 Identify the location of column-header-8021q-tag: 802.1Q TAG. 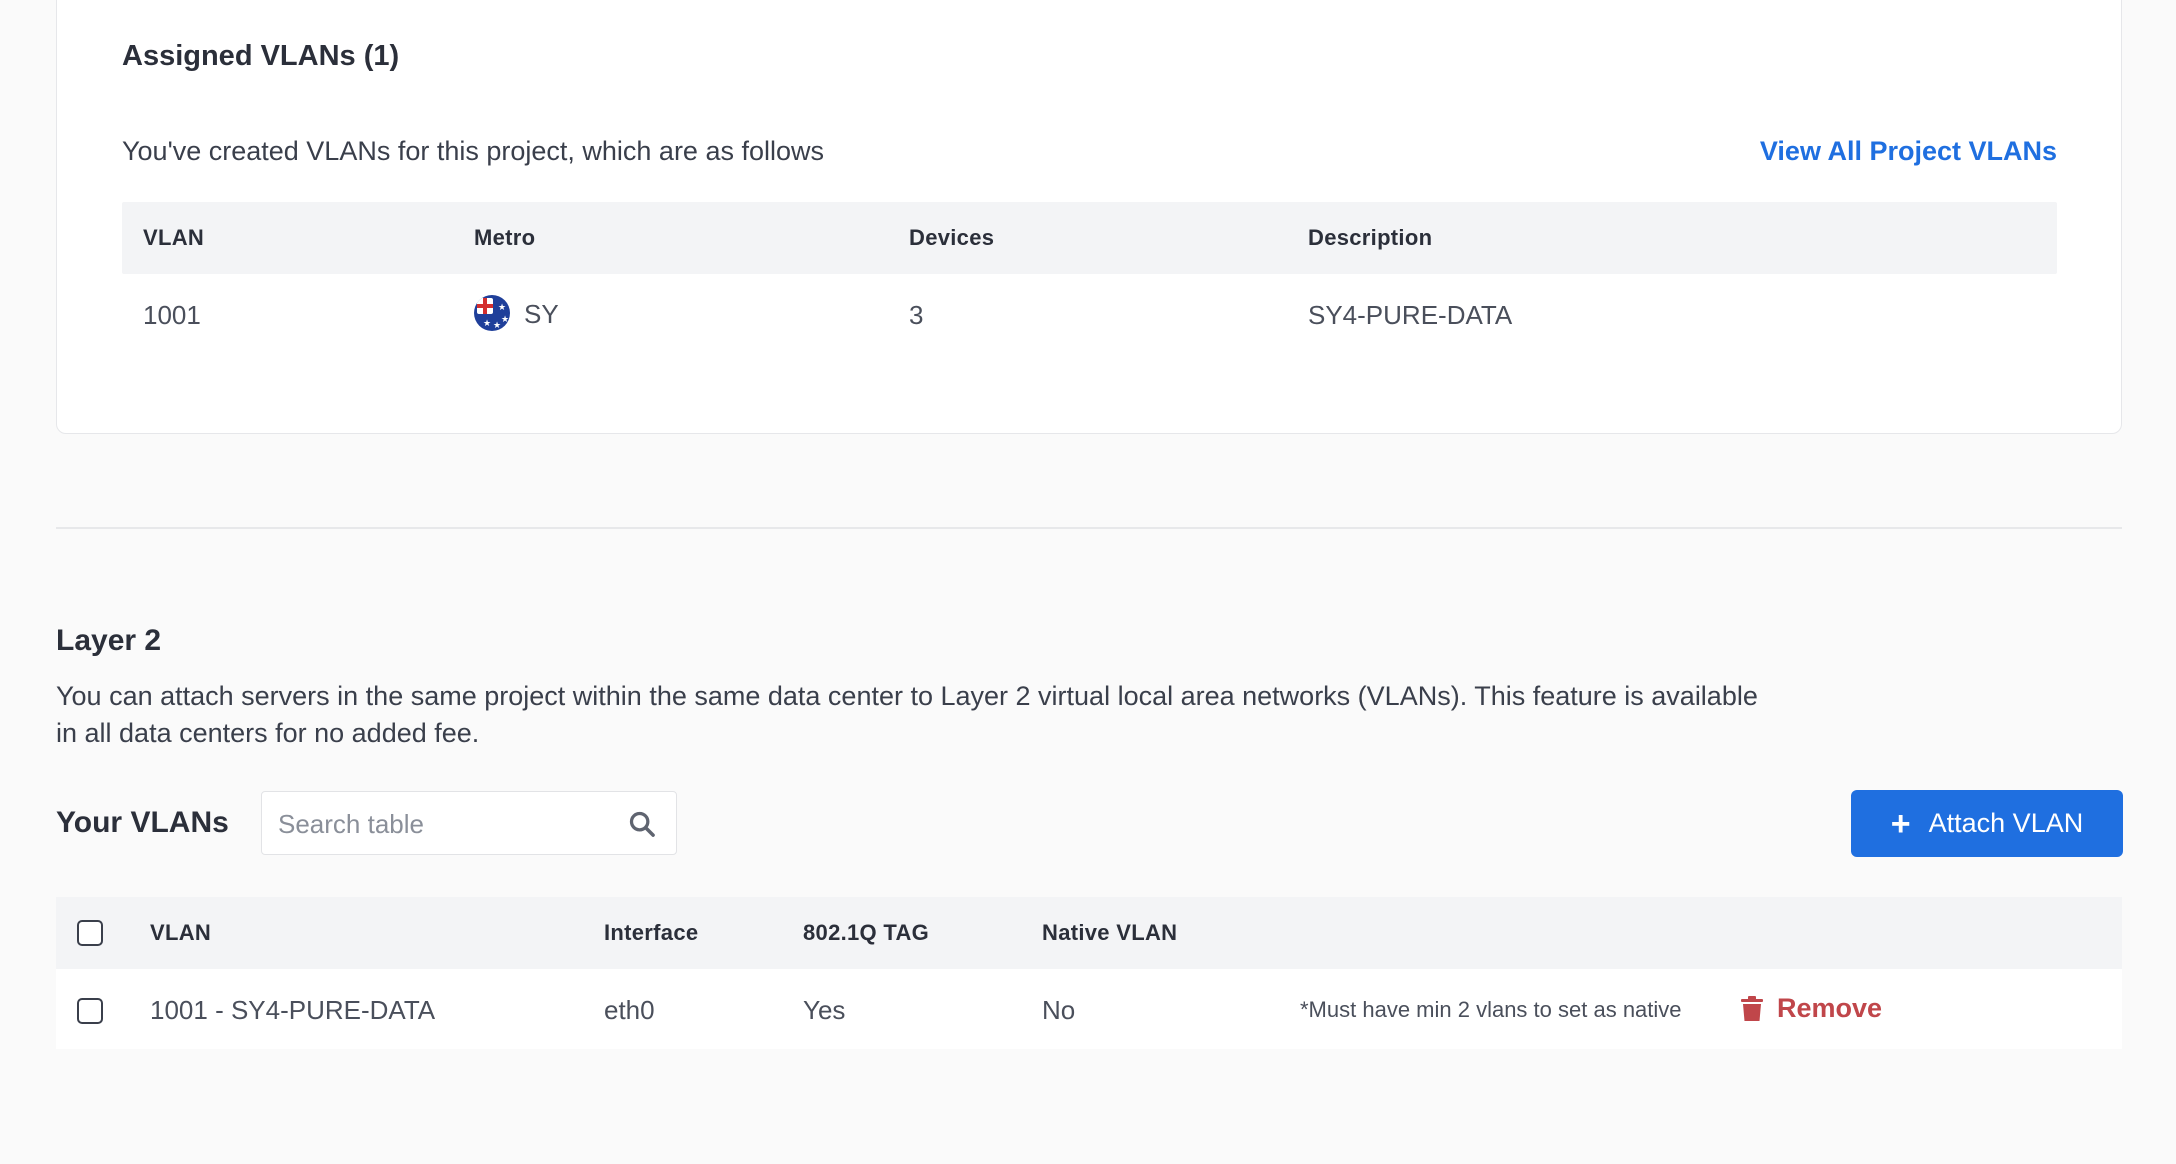
(866, 932).